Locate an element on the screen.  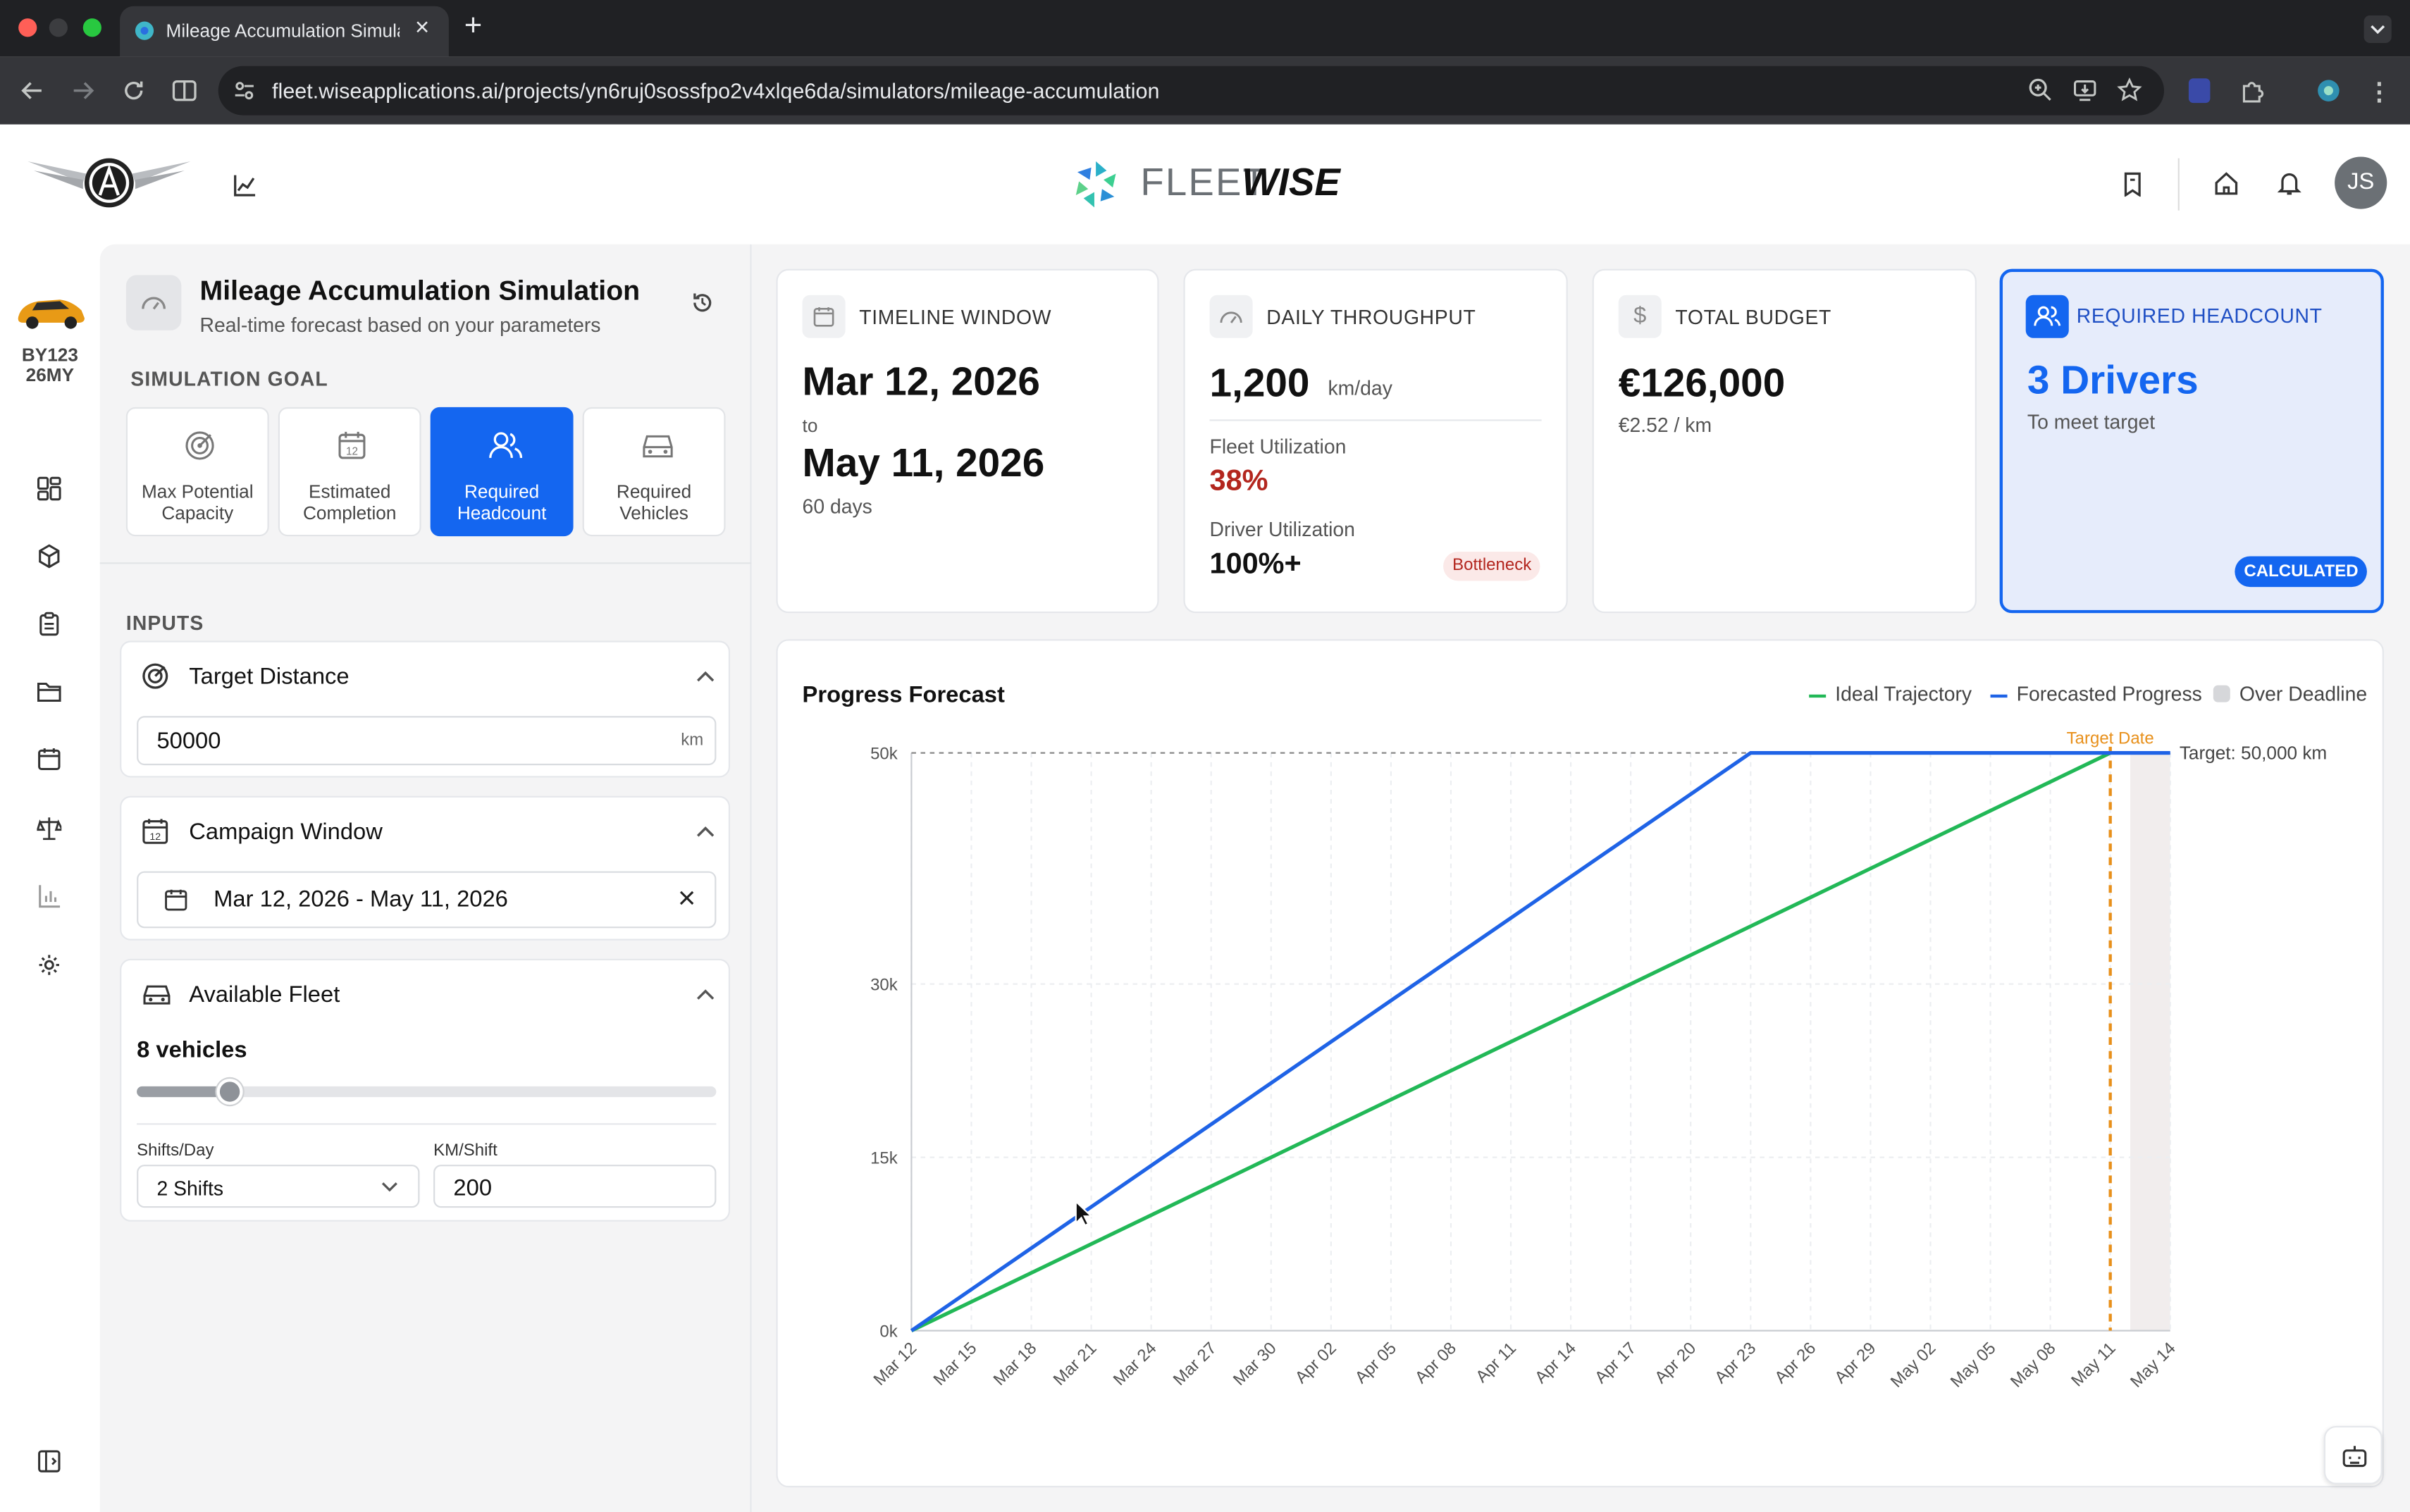
bookmark-icon is located at coordinates (2133, 184).